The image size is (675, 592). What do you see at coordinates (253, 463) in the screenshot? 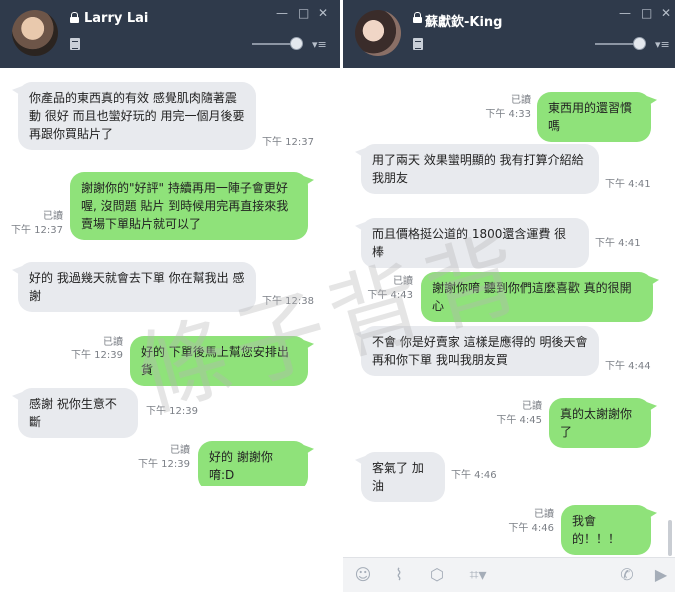
I see `message-bubble: 好的 謝謝你唷:D` at bounding box center [253, 463].